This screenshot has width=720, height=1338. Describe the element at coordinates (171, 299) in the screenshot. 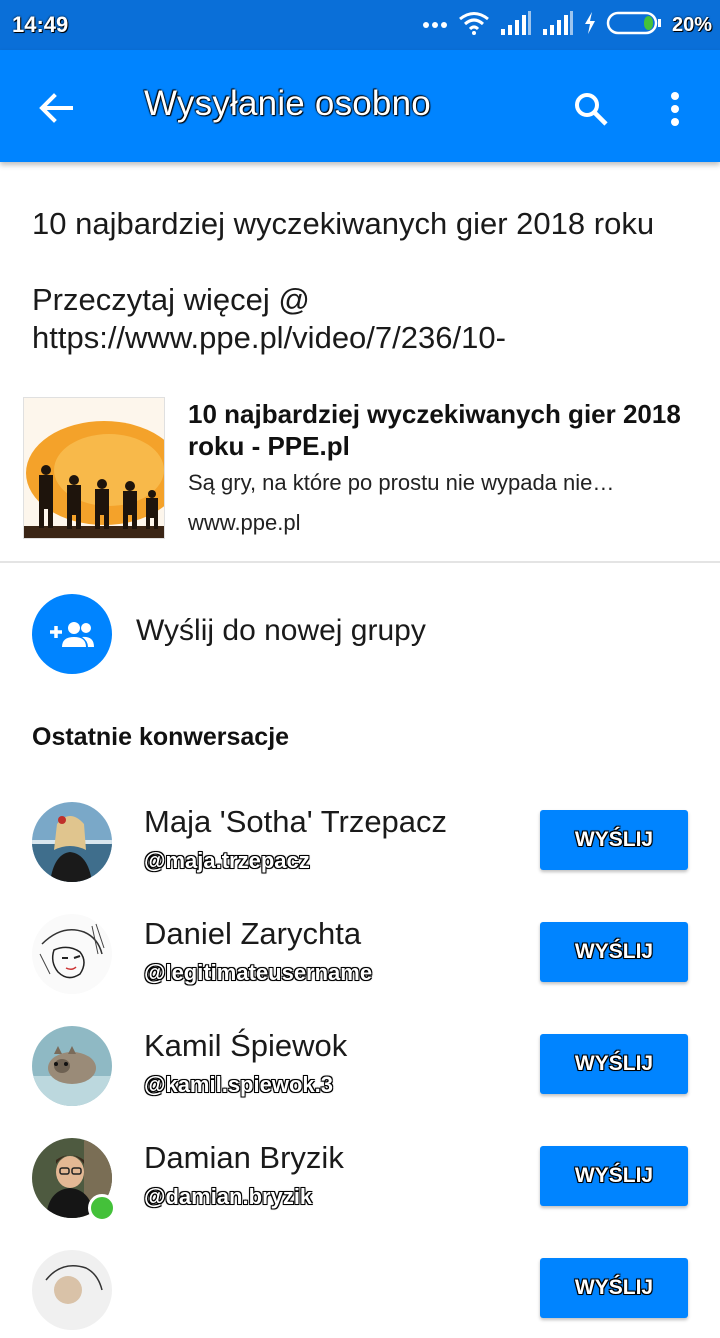

I see `message-read-more: Przeczytaj więcej @` at that location.